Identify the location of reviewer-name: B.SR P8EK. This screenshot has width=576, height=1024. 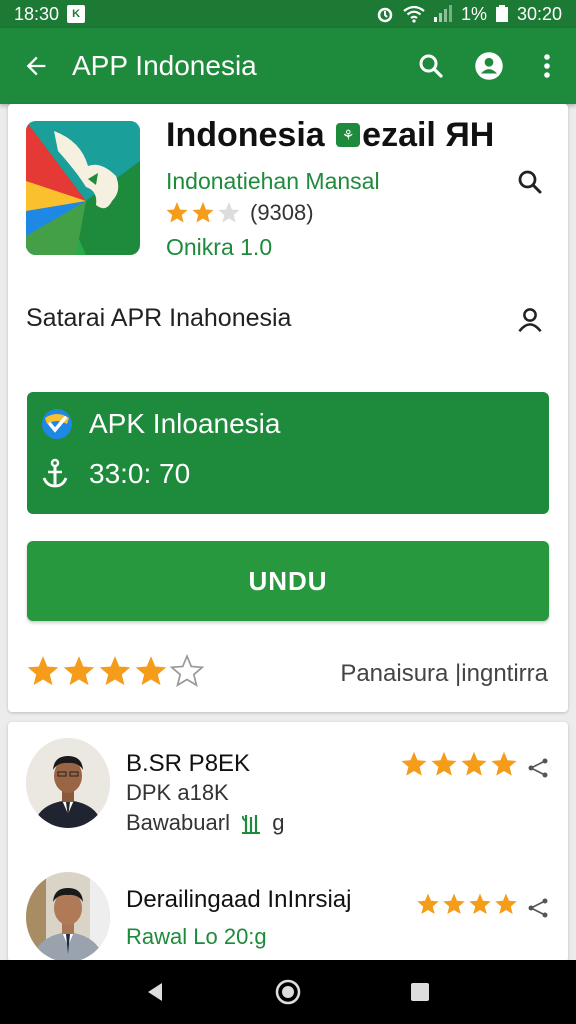
(188, 763).